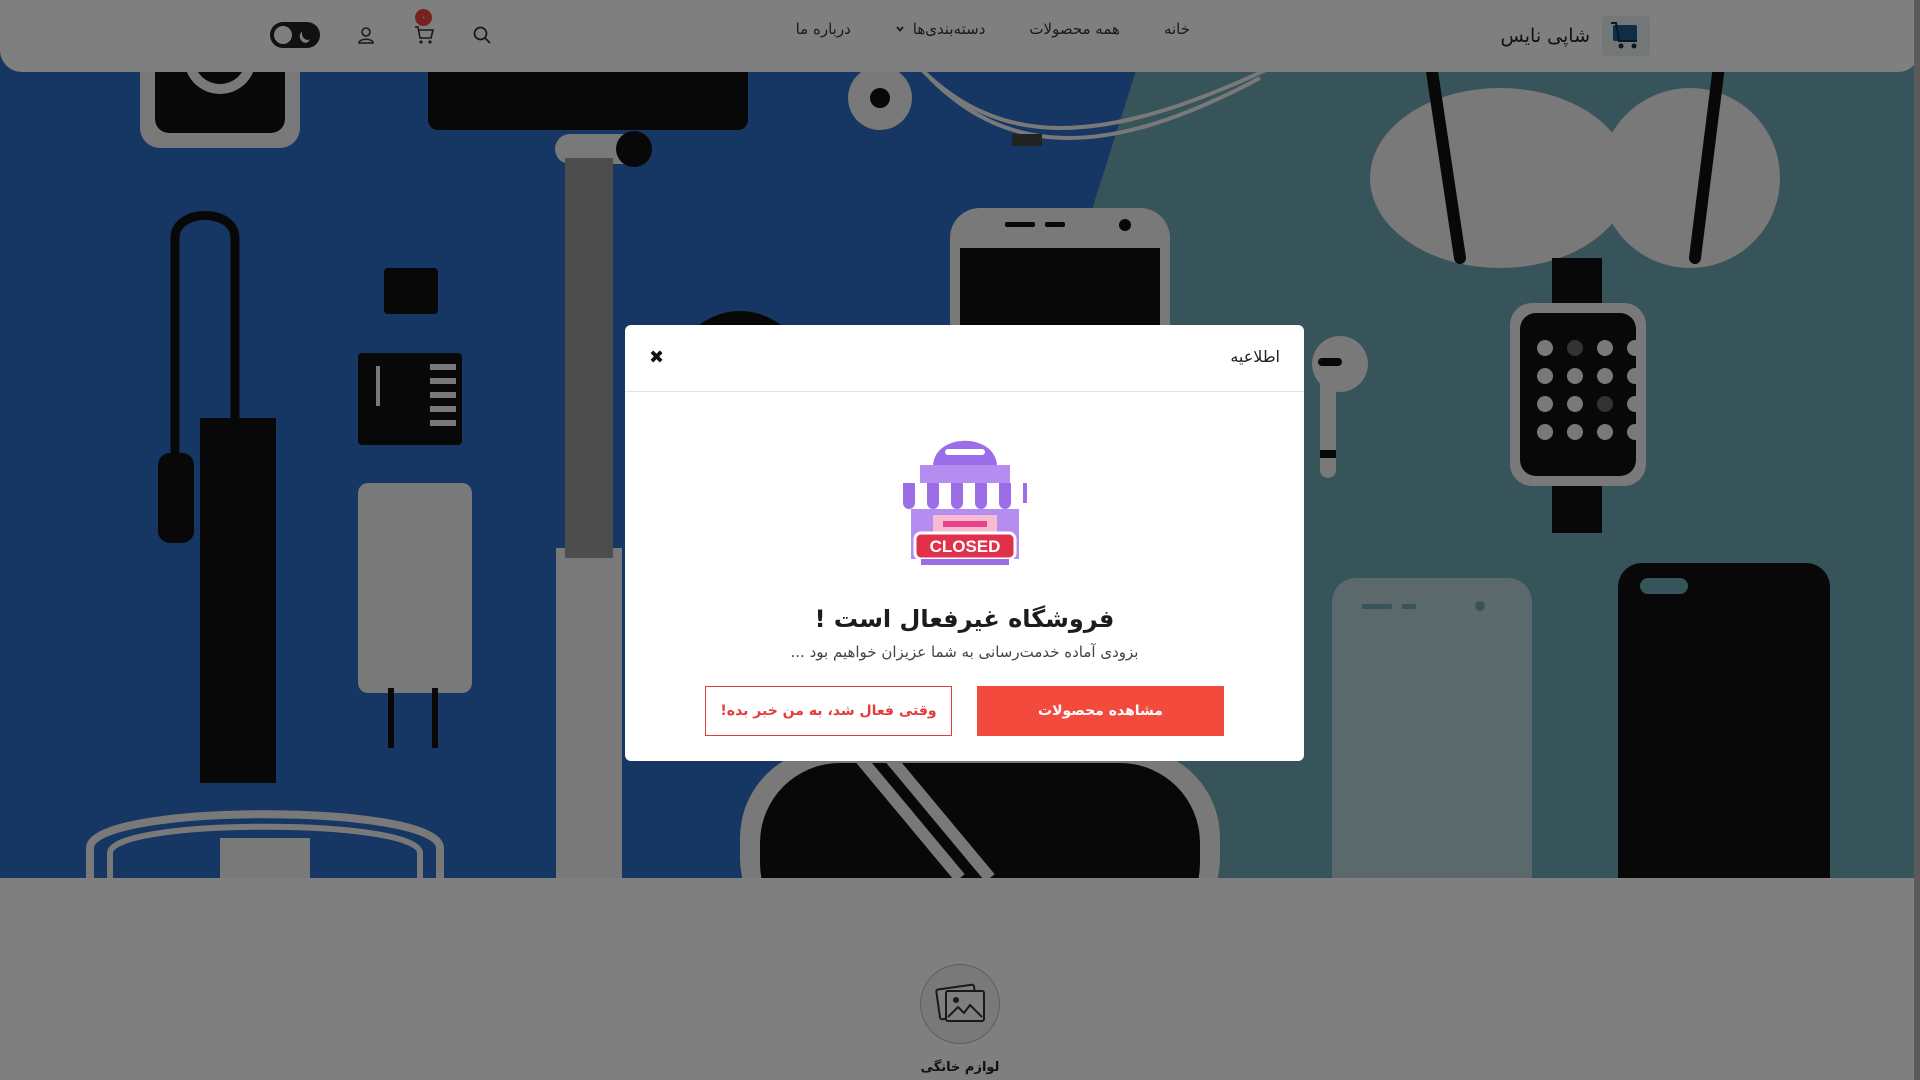 The width and height of the screenshot is (1920, 1080). I want to click on closed-store-icon: CLOSED, so click(965, 502).